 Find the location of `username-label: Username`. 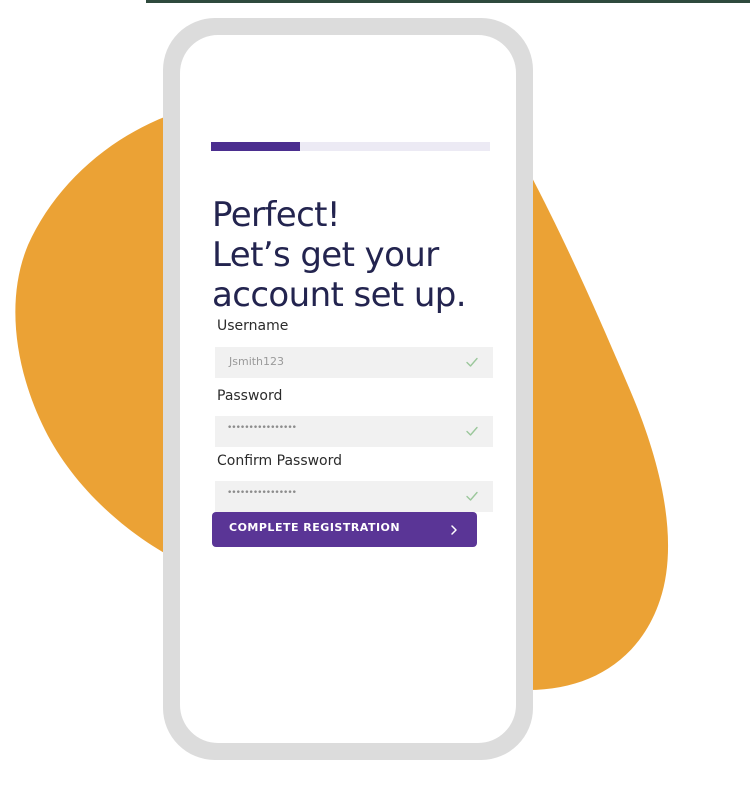

username-label: Username is located at coordinates (253, 326).